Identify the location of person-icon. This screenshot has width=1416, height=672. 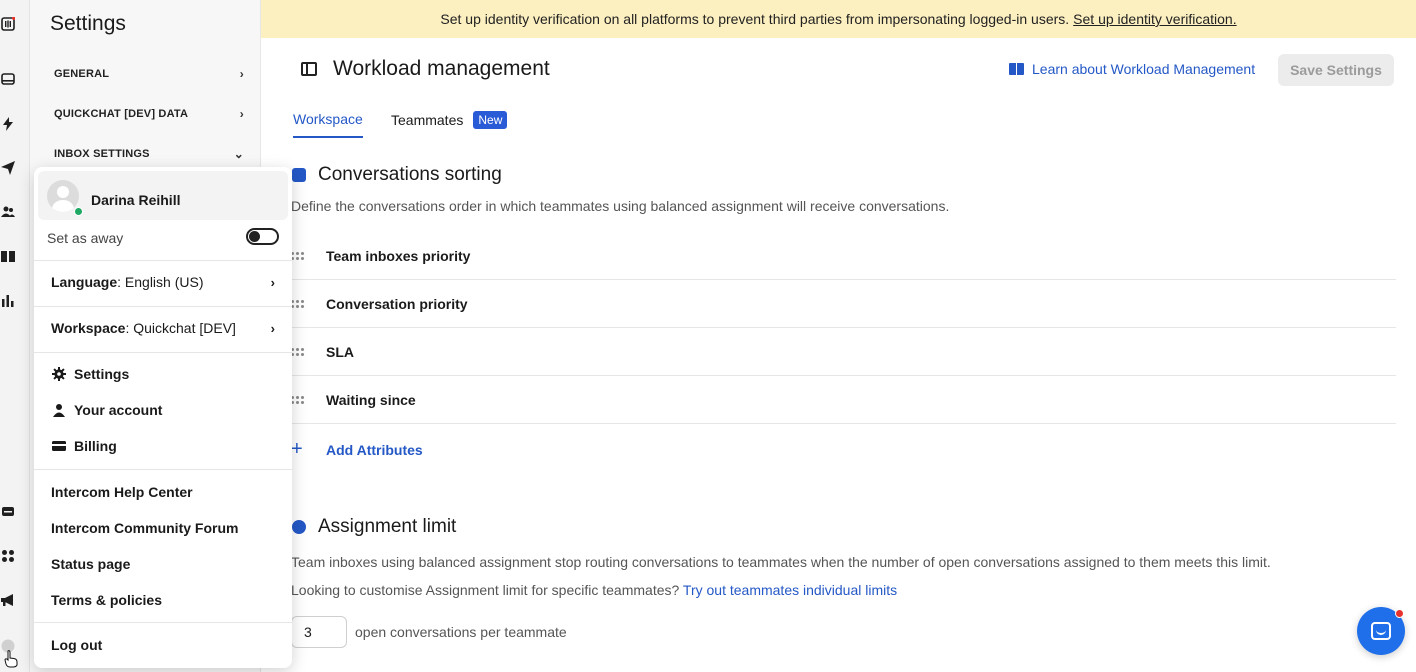
(58, 410).